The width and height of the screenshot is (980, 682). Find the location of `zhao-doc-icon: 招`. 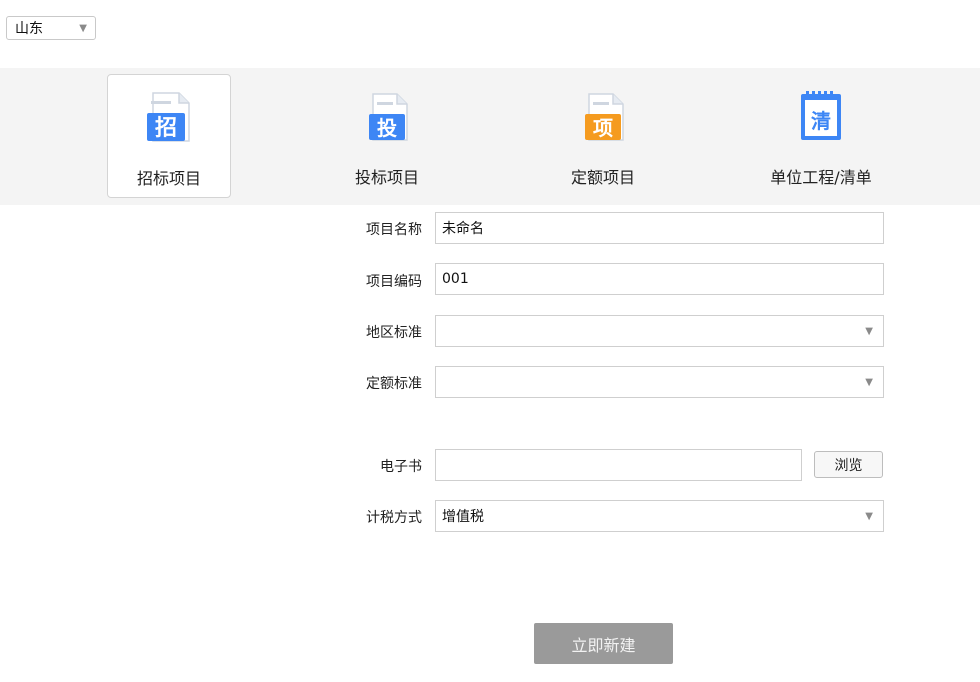

zhao-doc-icon: 招 is located at coordinates (168, 117).